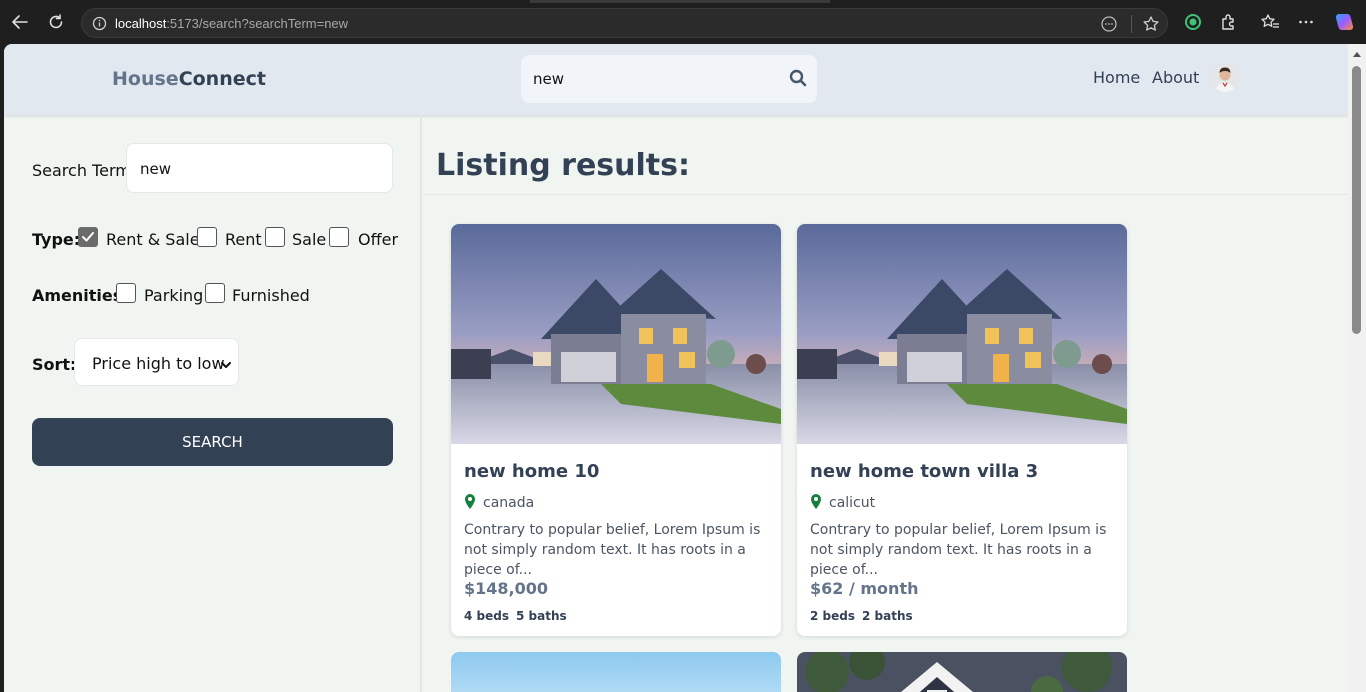 The image size is (1366, 692). What do you see at coordinates (924, 471) in the screenshot?
I see `listing-title: new home town villa 3` at bounding box center [924, 471].